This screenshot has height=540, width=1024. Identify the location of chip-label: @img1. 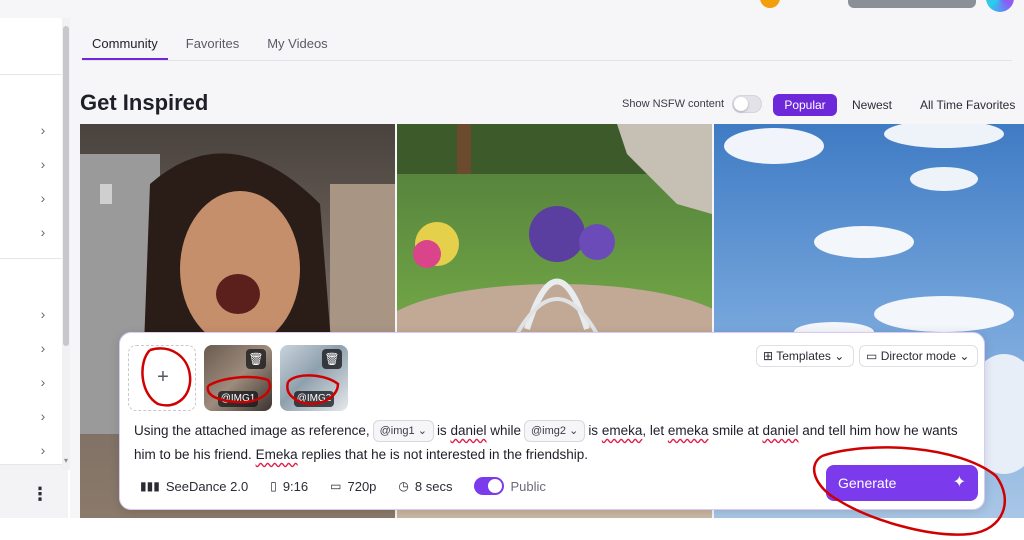
(397, 431).